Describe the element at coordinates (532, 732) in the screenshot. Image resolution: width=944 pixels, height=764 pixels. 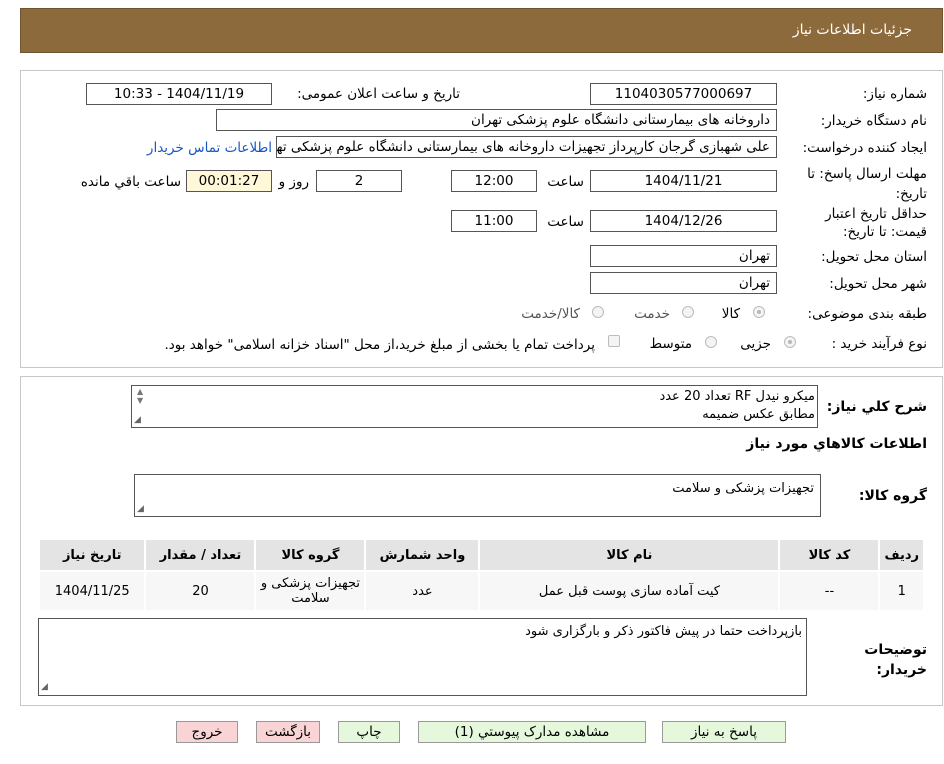
I see `view-attachments-button: مشاهده مدارک پیوستي (1)` at that location.